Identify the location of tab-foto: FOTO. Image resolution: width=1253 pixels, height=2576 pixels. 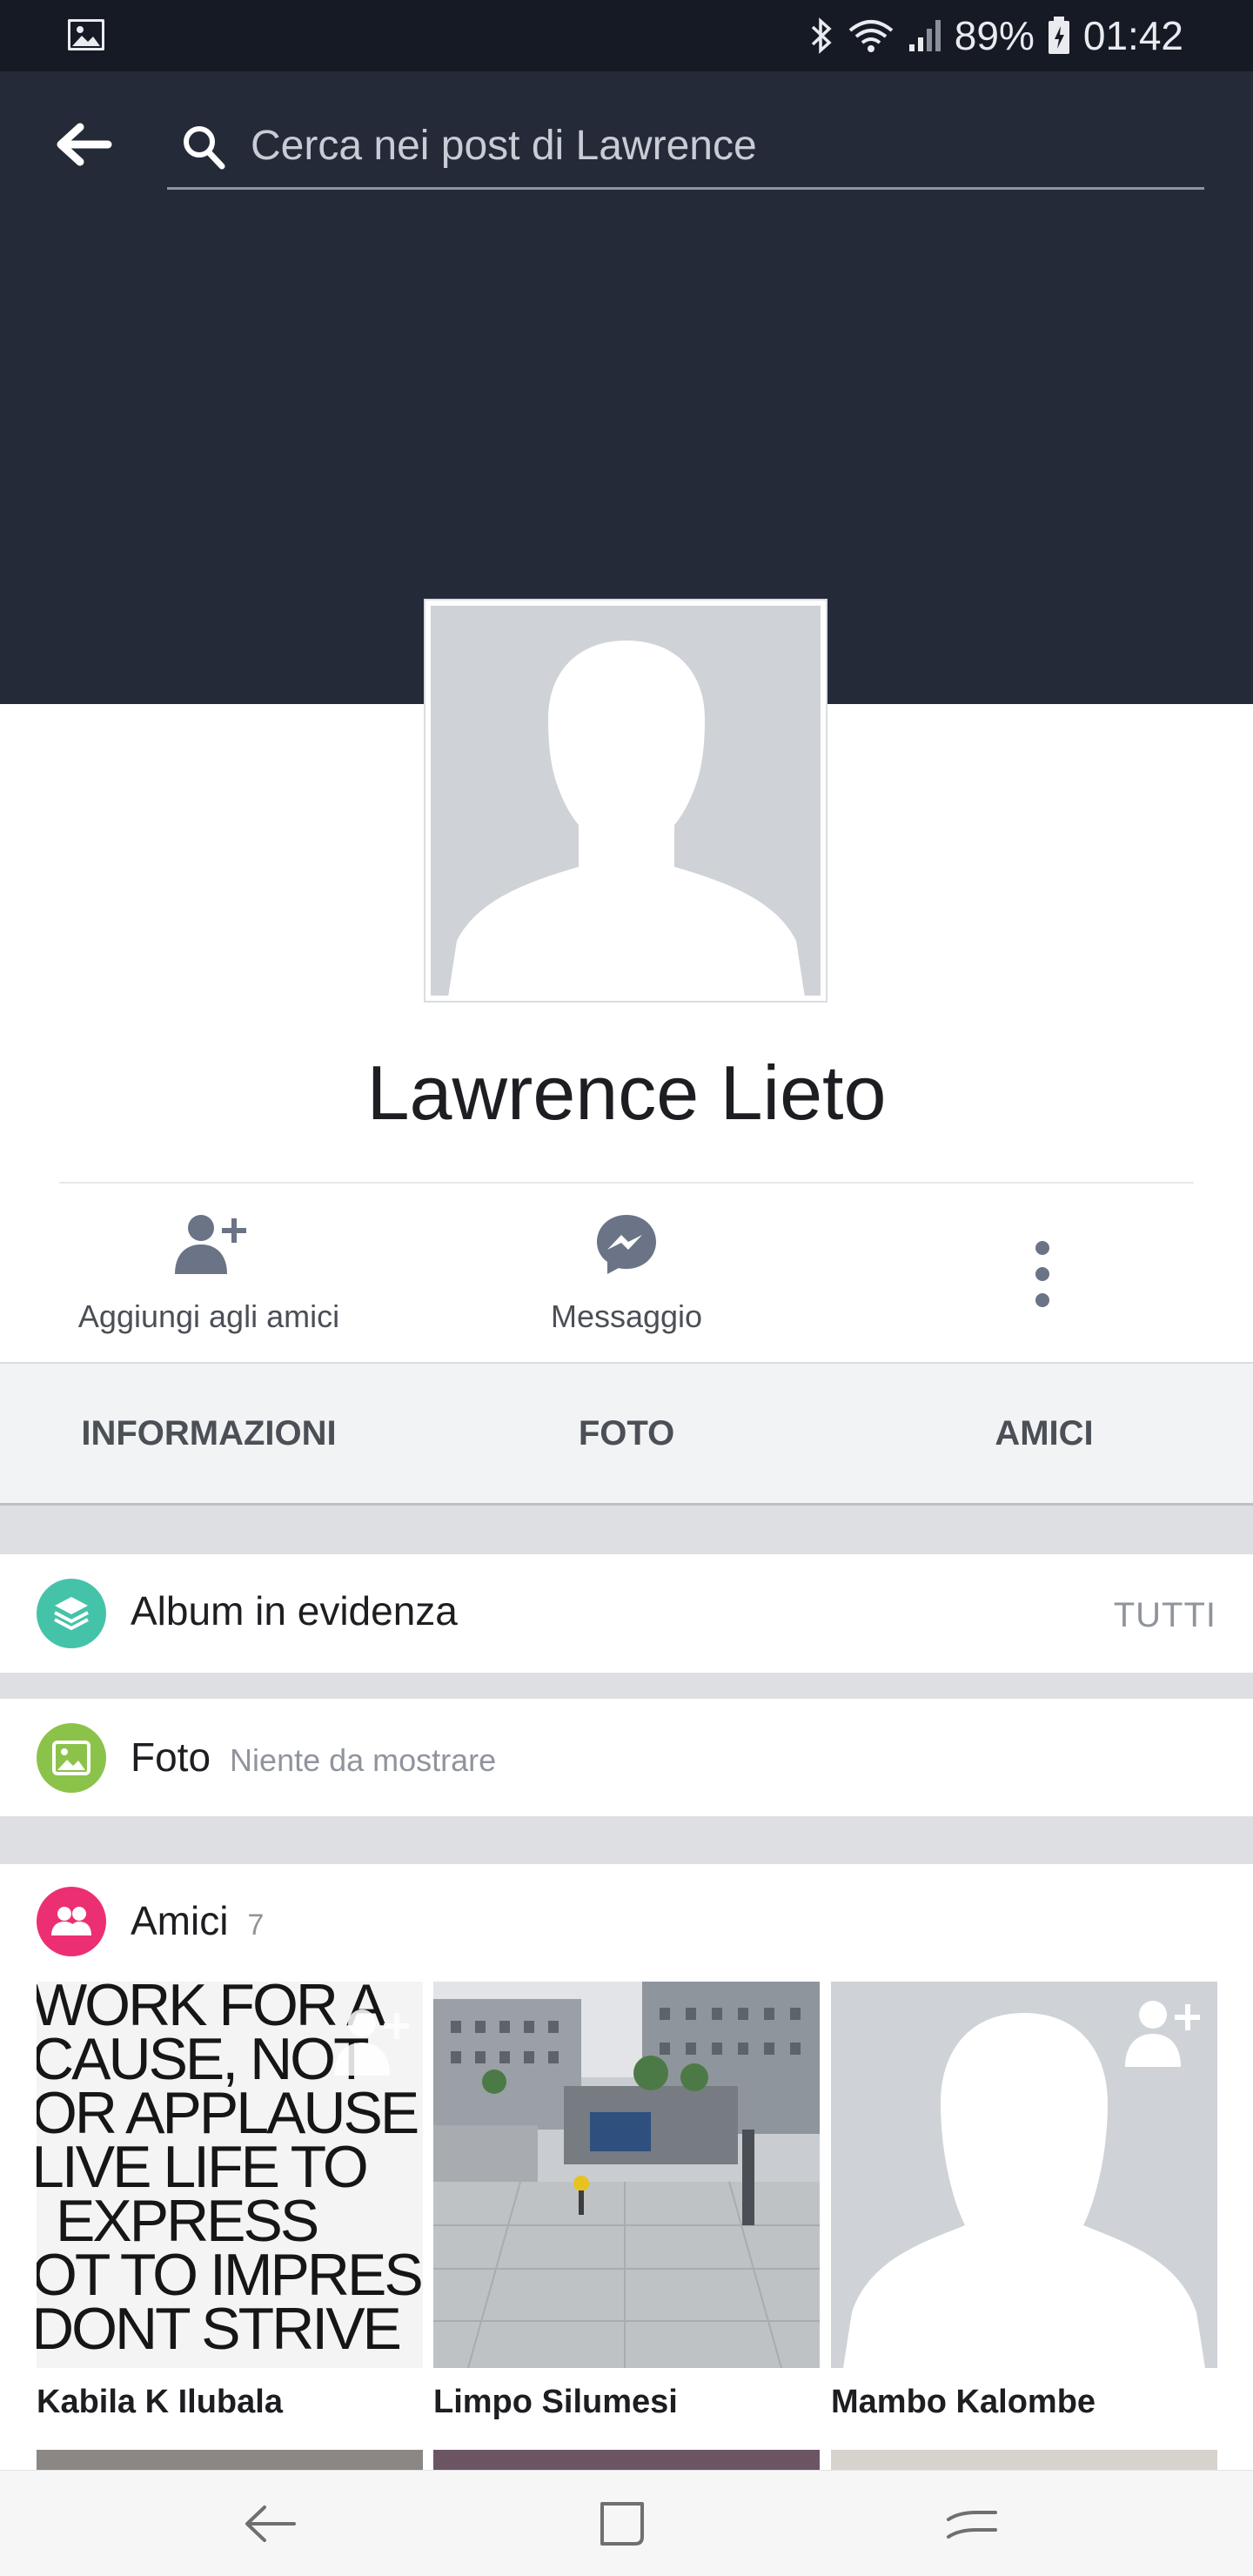
(626, 1433).